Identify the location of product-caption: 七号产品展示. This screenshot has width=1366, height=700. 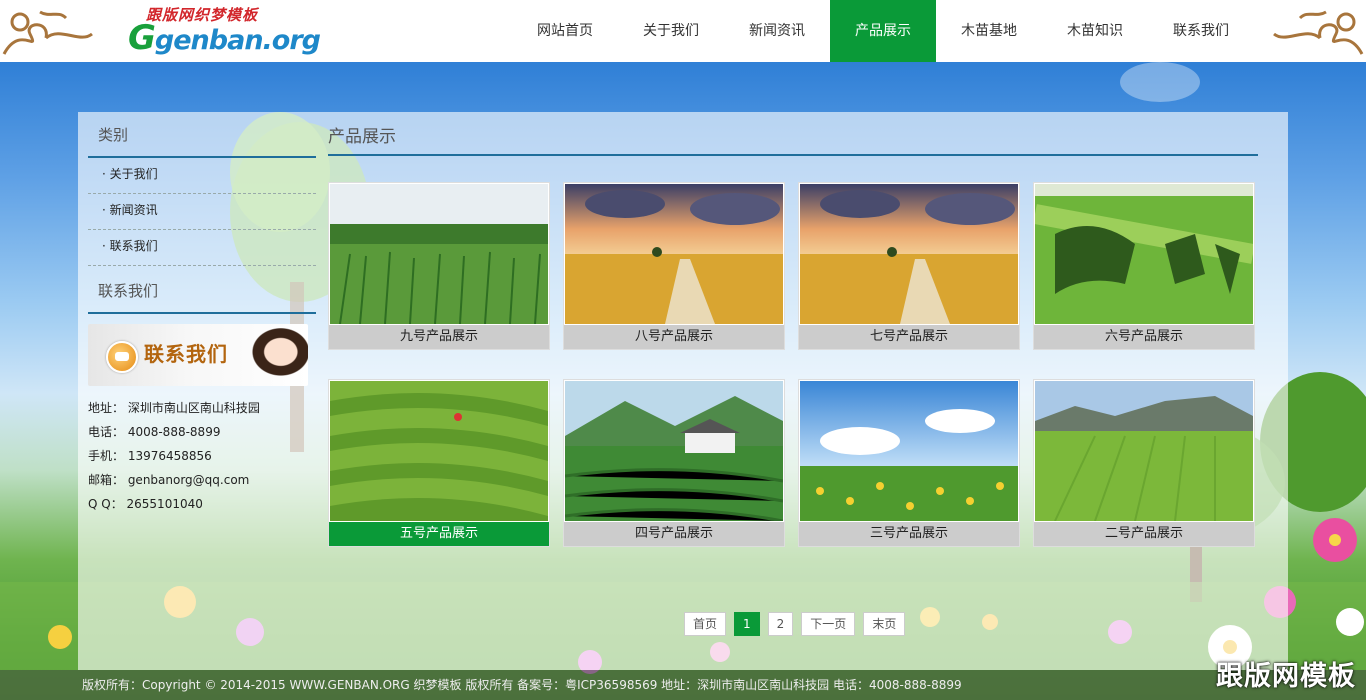
(909, 337).